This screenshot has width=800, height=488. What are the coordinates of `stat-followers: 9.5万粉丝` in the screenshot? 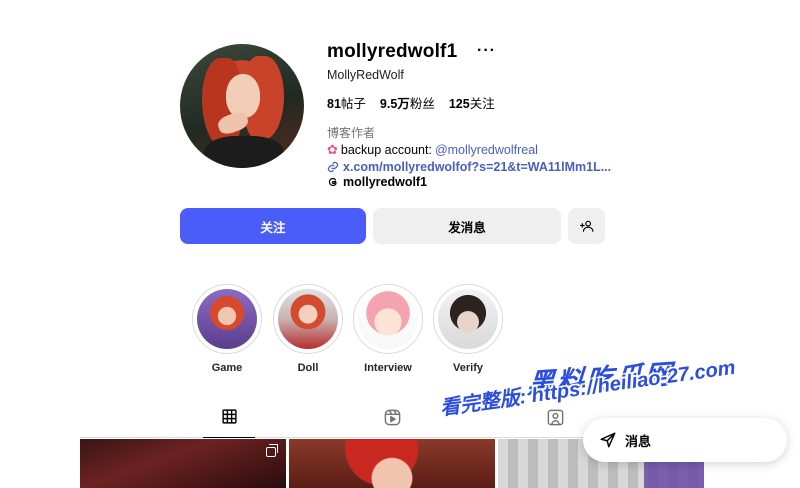 It's located at (407, 102).